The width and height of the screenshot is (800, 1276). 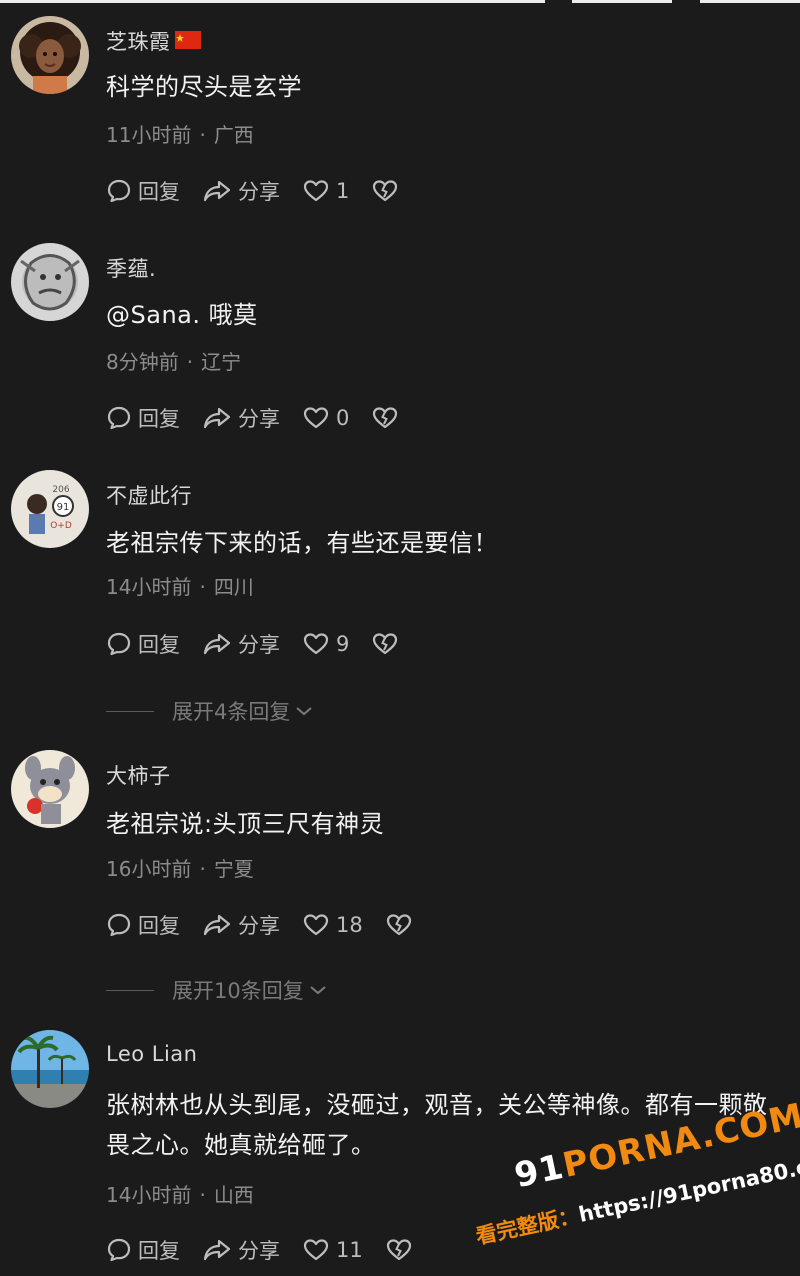 What do you see at coordinates (221, 362) in the screenshot?
I see `comment-location: 辽宁` at bounding box center [221, 362].